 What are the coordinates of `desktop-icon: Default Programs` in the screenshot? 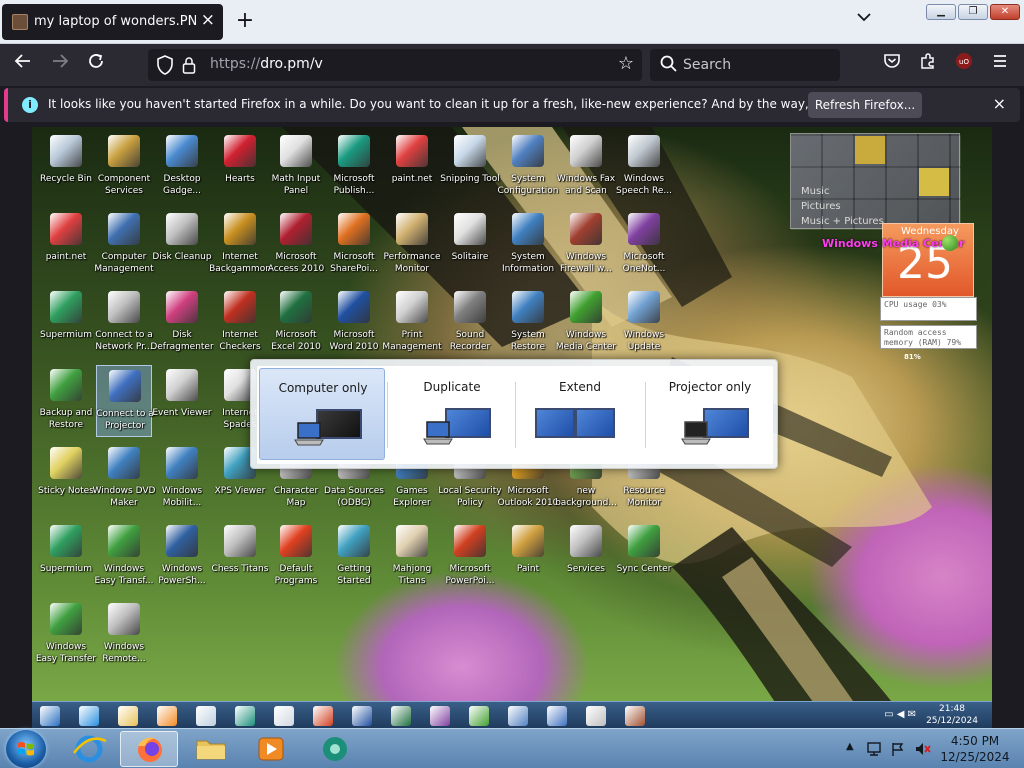 It's located at (296, 557).